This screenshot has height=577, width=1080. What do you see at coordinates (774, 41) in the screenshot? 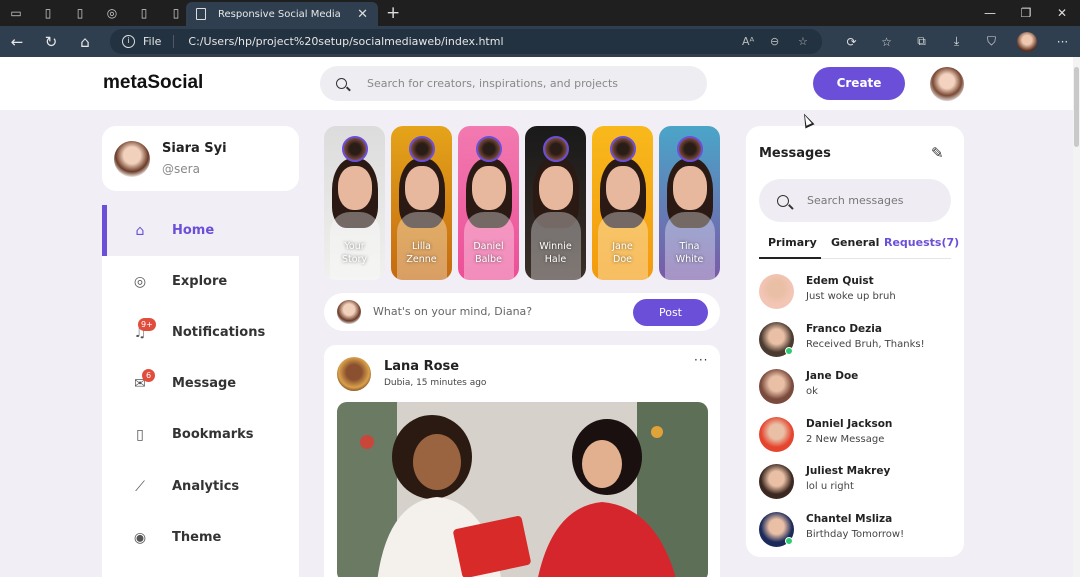
I see `zoom-icon: ⊖` at bounding box center [774, 41].